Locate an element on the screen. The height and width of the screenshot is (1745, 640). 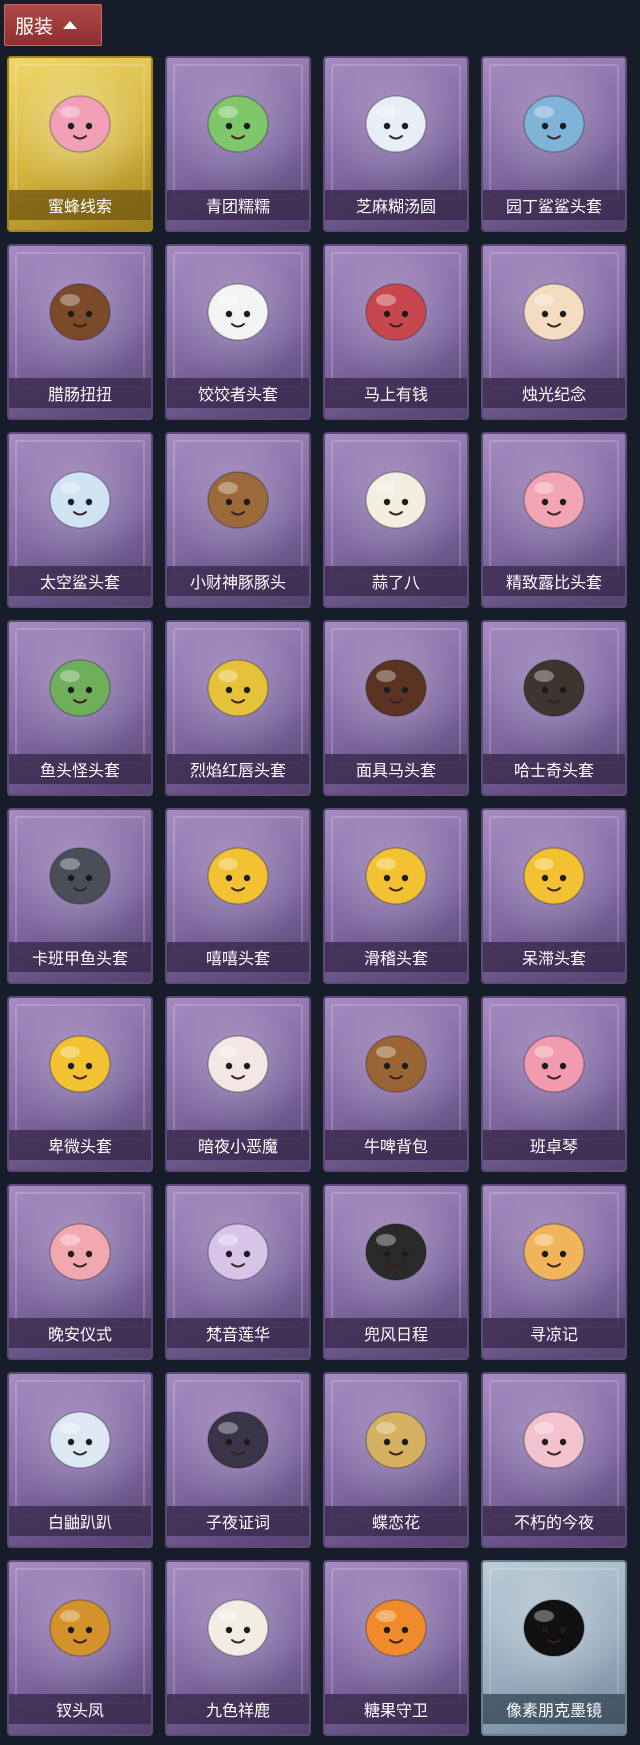
outfit-card: 烈焰红唇头套 is located at coordinates (238, 708).